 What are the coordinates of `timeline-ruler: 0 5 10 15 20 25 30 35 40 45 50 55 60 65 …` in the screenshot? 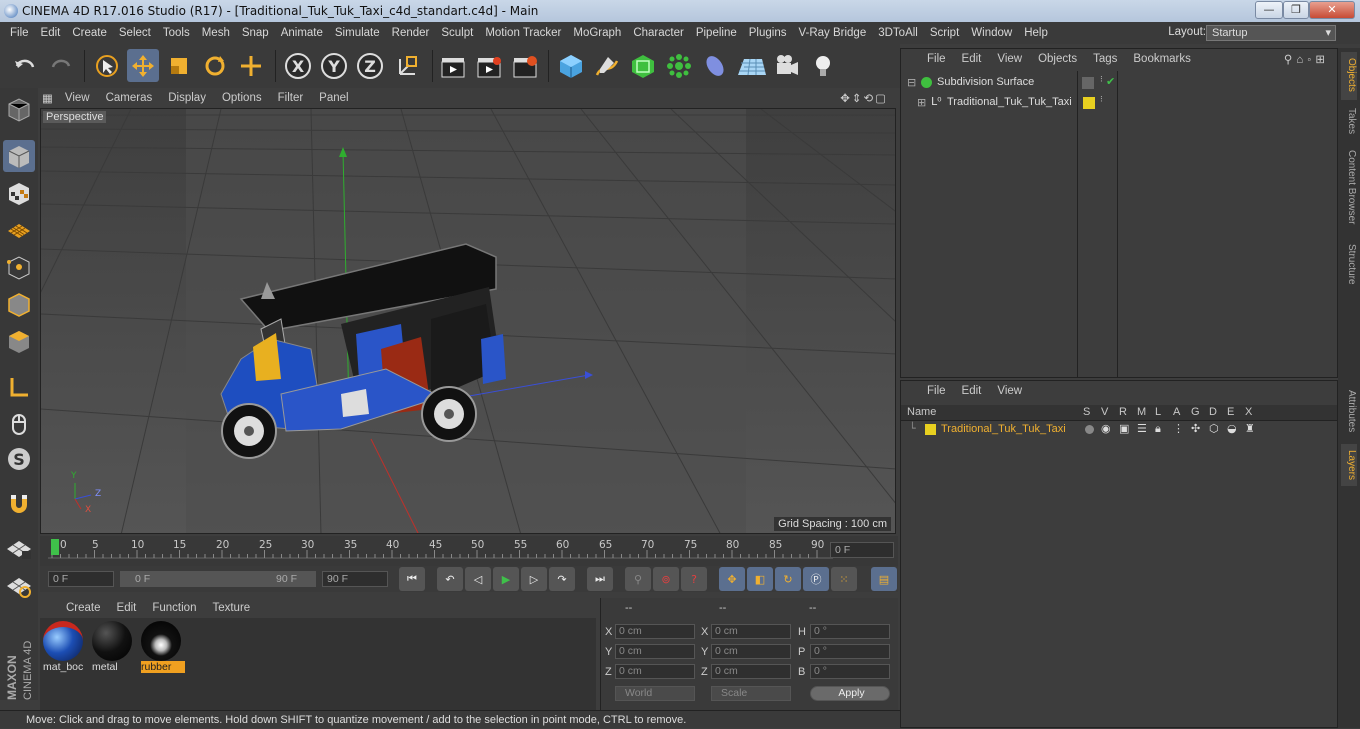 It's located at (469, 551).